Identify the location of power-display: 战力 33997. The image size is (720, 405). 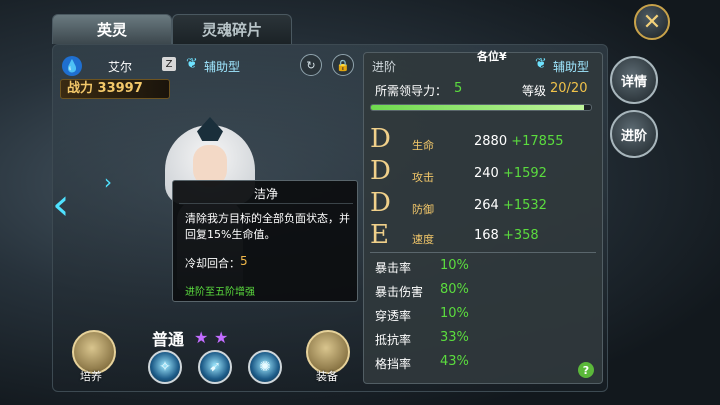
(115, 89).